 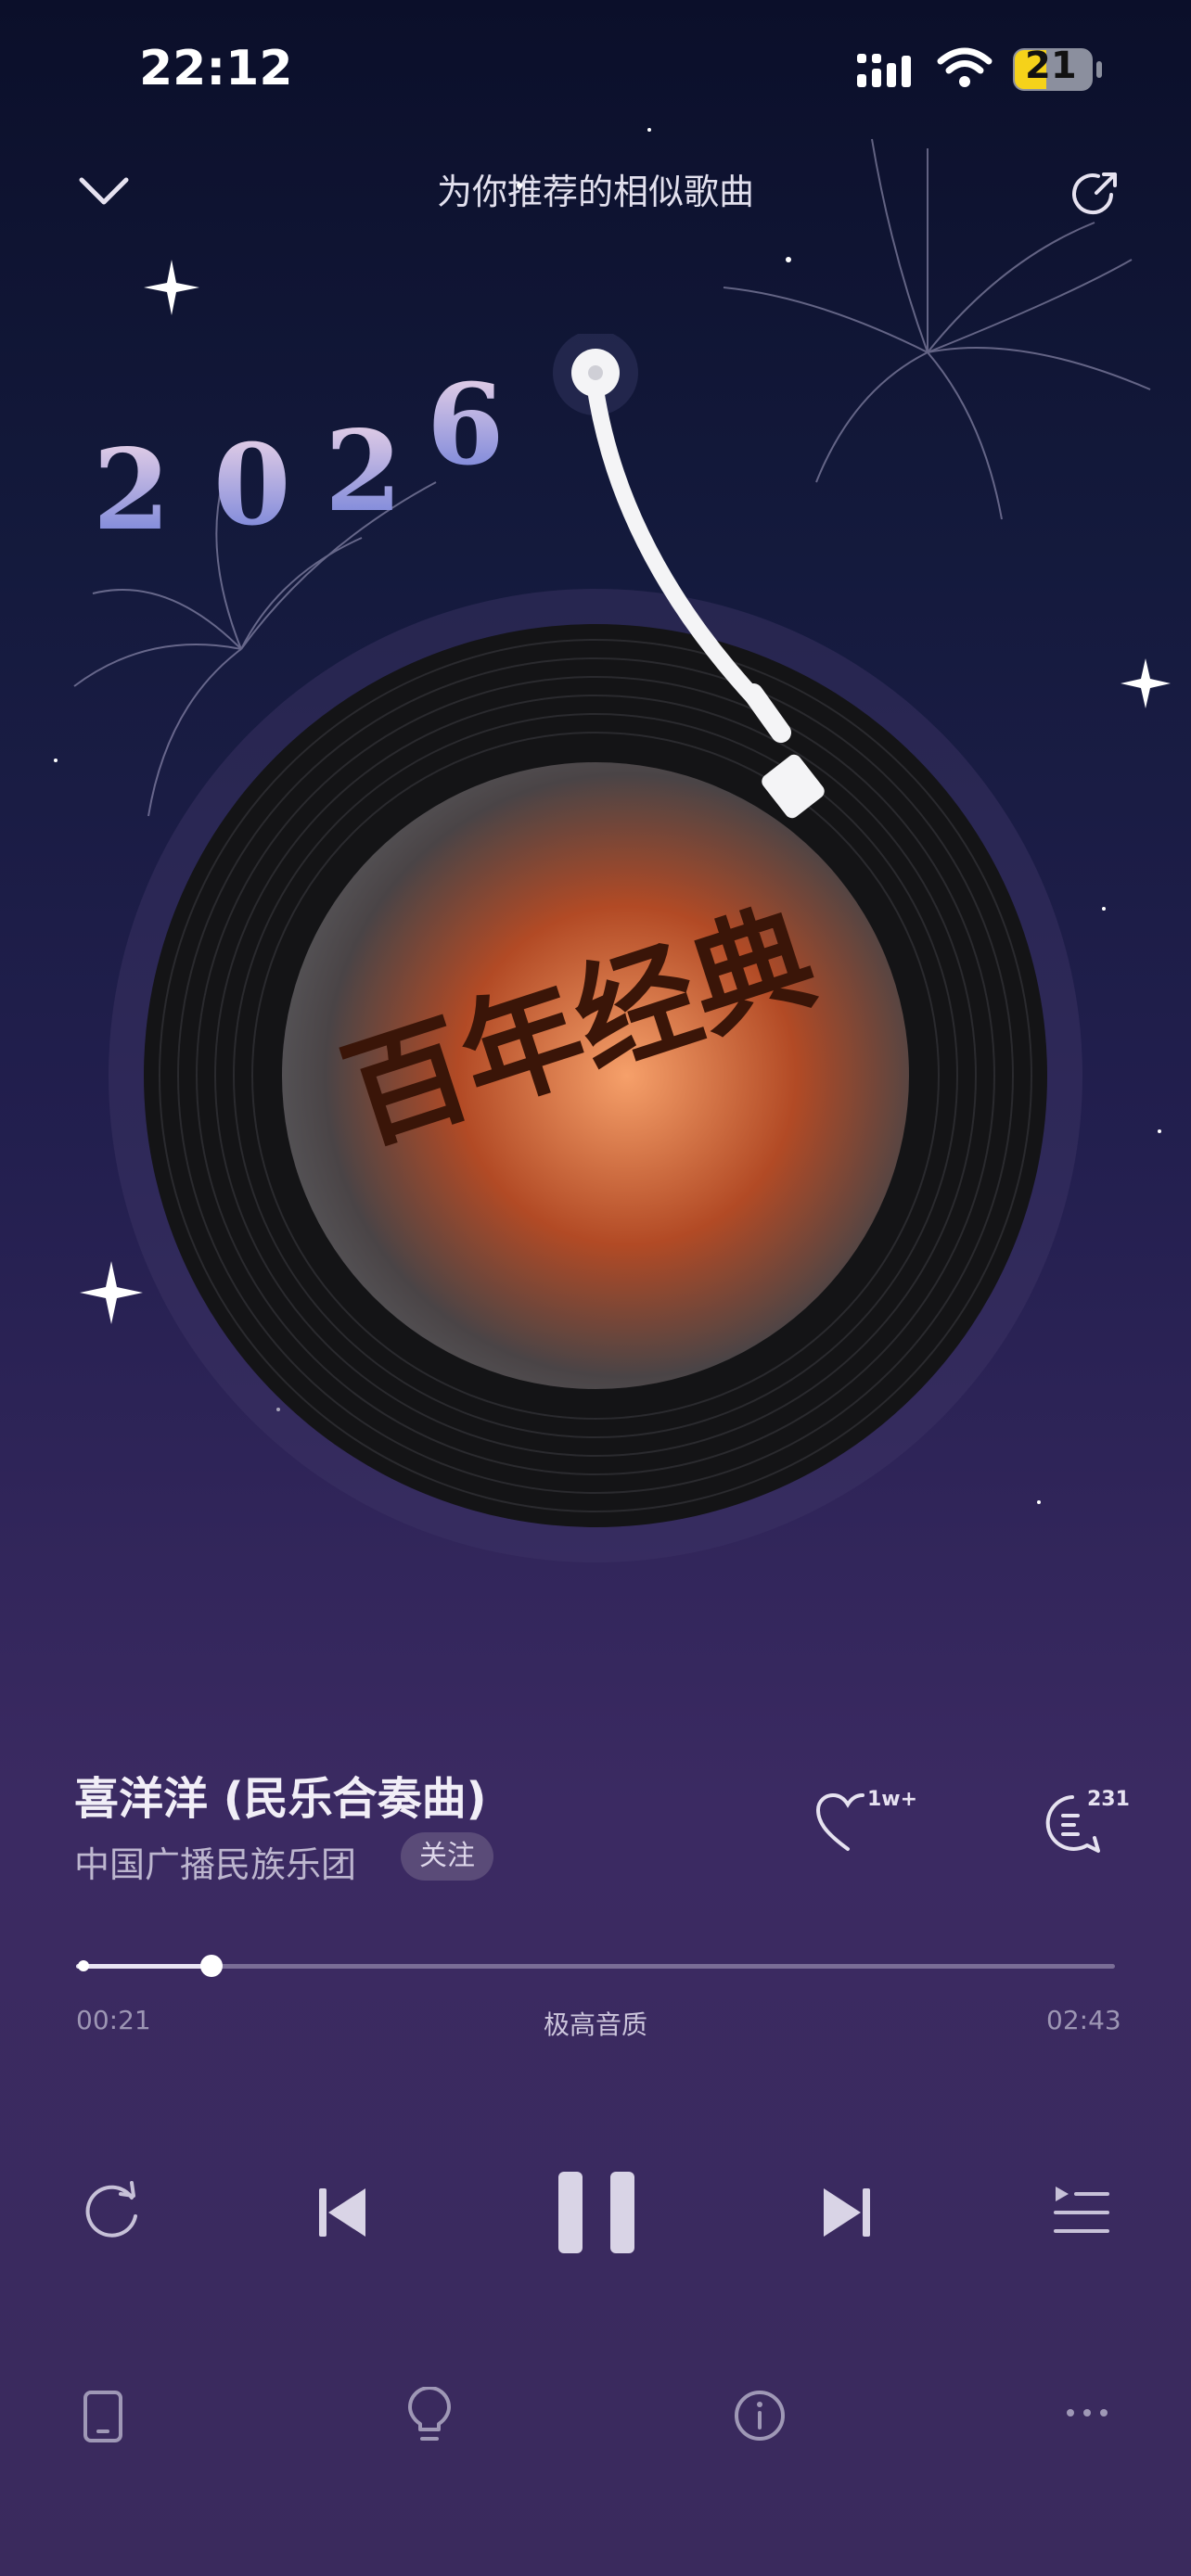 I want to click on next-button, so click(x=846, y=2212).